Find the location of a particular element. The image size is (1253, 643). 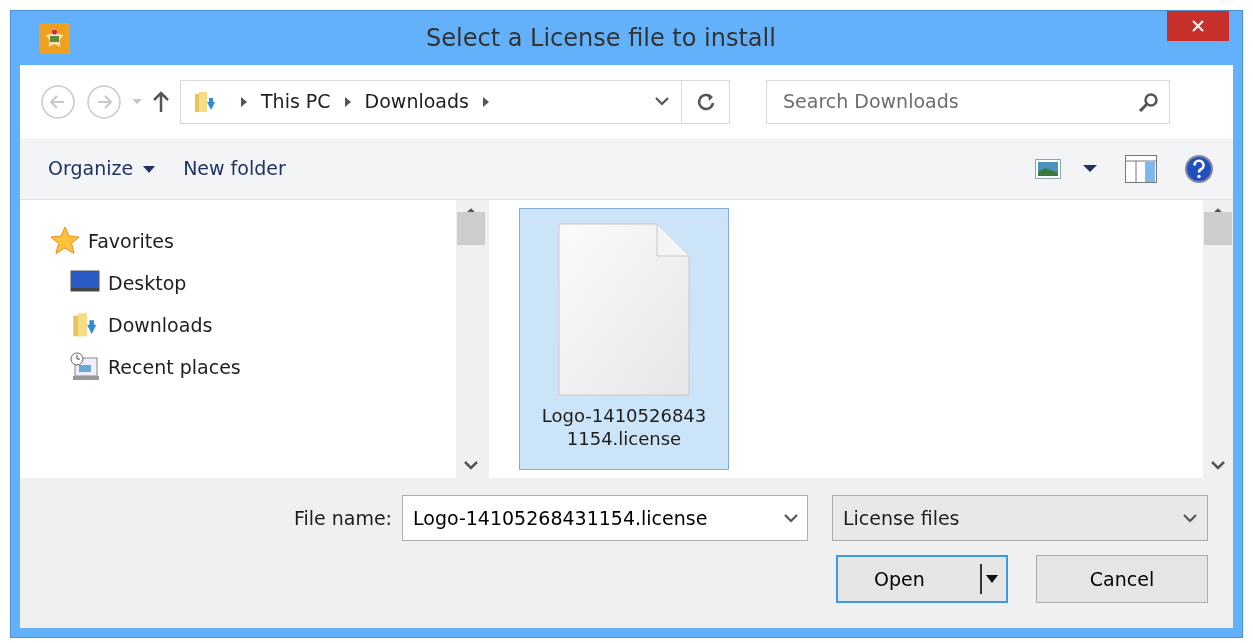

document-icon is located at coordinates (624, 309).